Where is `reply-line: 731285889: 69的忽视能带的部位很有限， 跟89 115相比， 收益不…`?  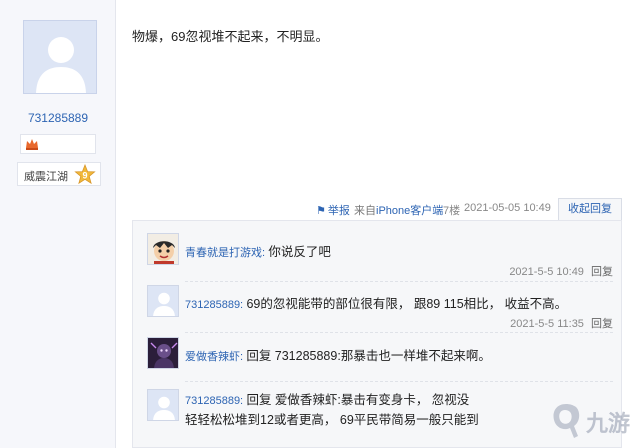
reply-line: 731285889: 69的忽视能带的部位很有限， 跟89 115相比， 收益不… is located at coordinates (376, 302).